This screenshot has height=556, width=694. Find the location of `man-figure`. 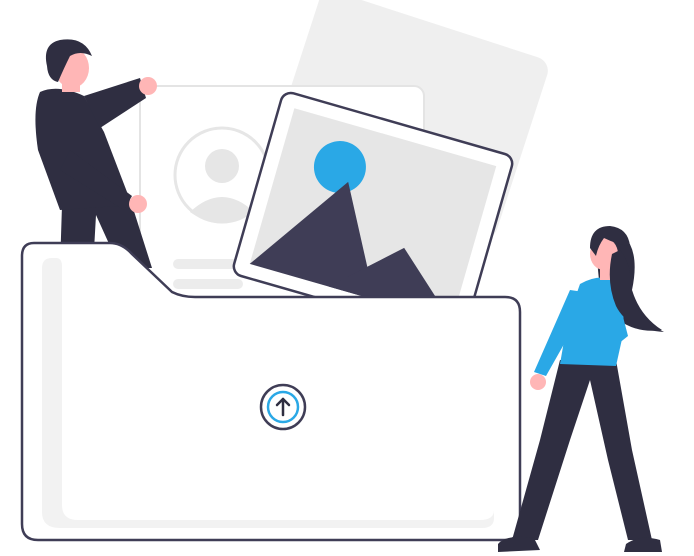

man-figure is located at coordinates (96, 153).